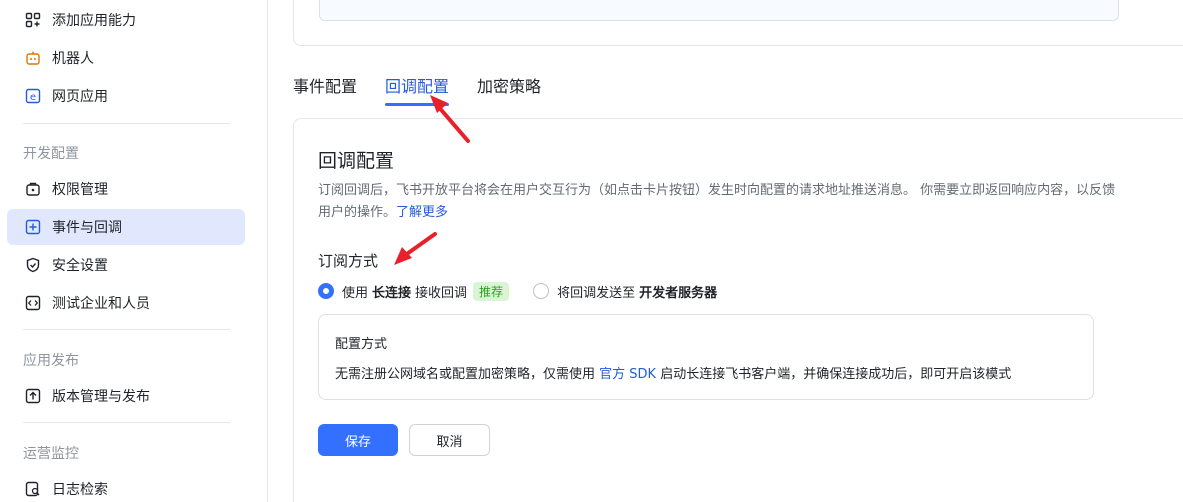 The width and height of the screenshot is (1183, 502). I want to click on radio-developer-server, so click(541, 291).